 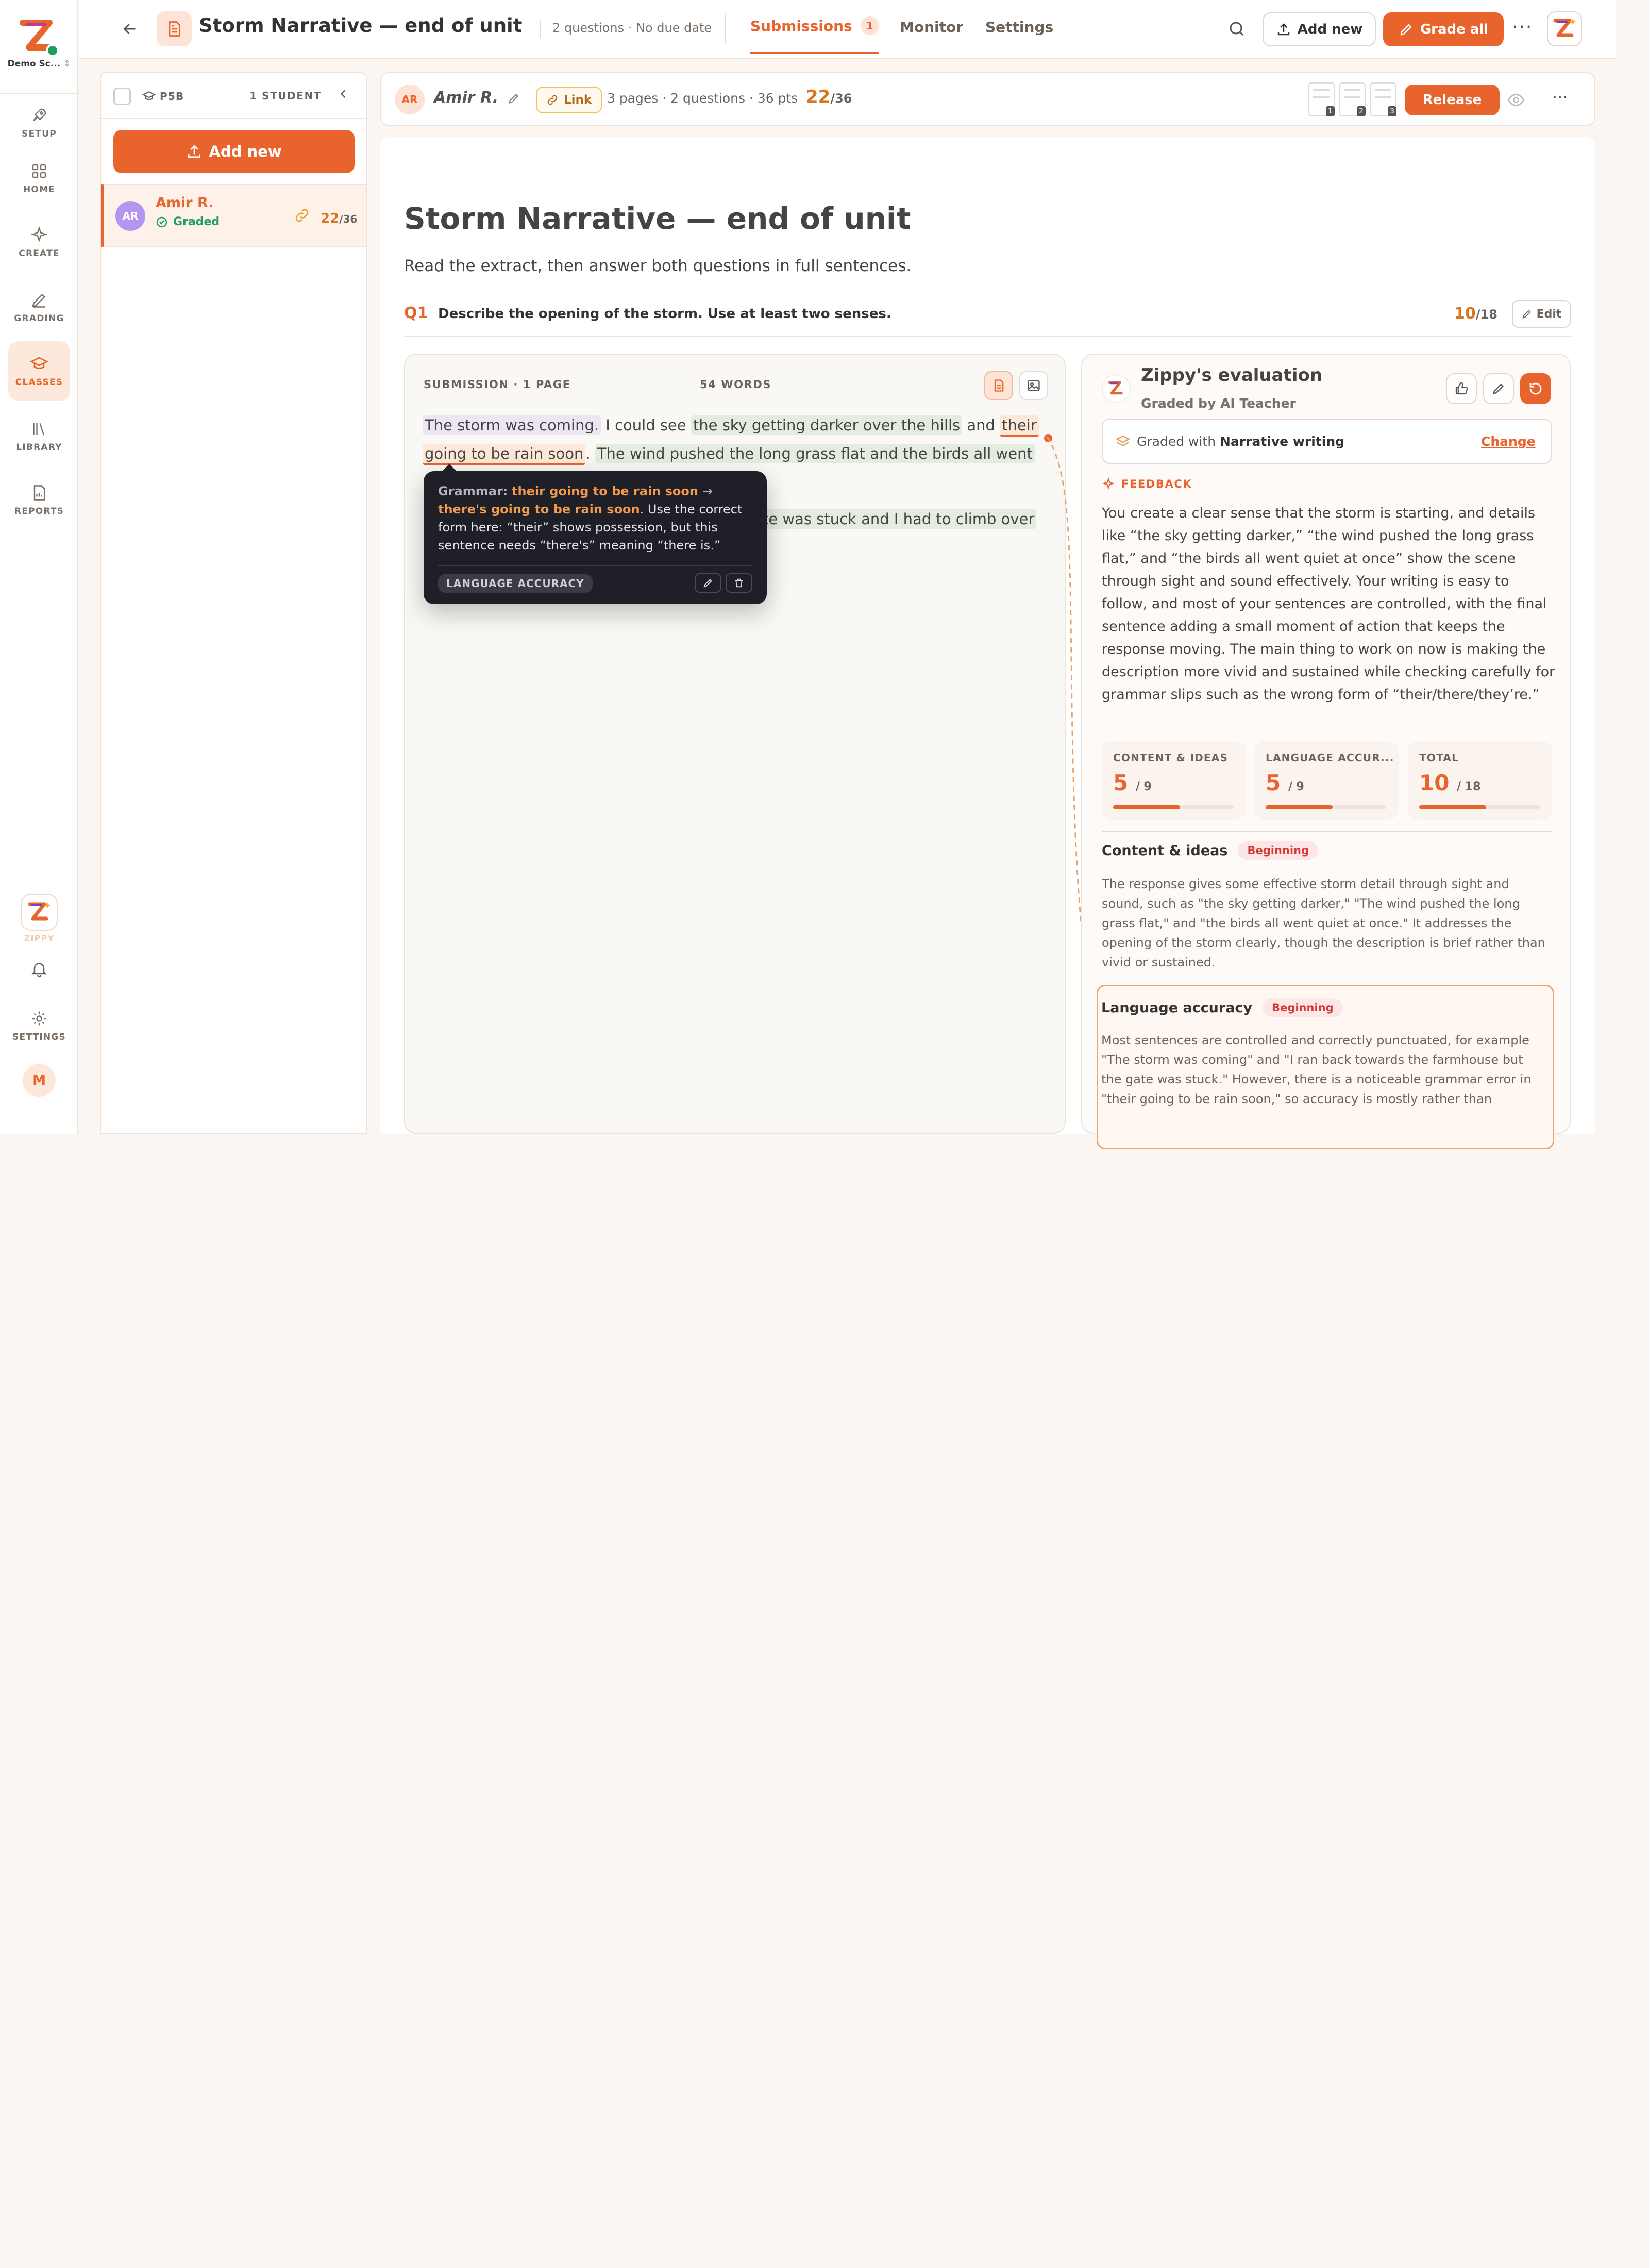 I want to click on rail-item-classes: CLASSES, so click(x=39, y=371).